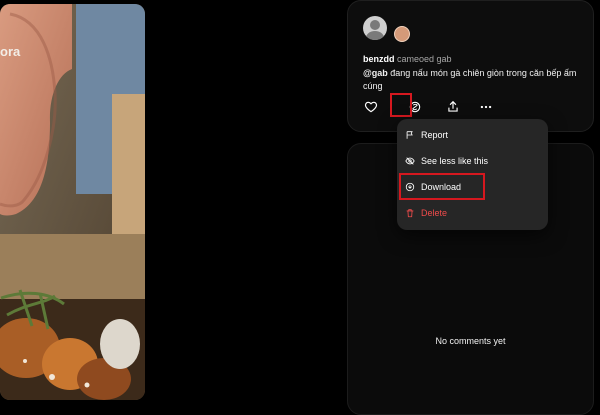 This screenshot has width=600, height=415. I want to click on video-overlay-text: ora, so click(10, 51).